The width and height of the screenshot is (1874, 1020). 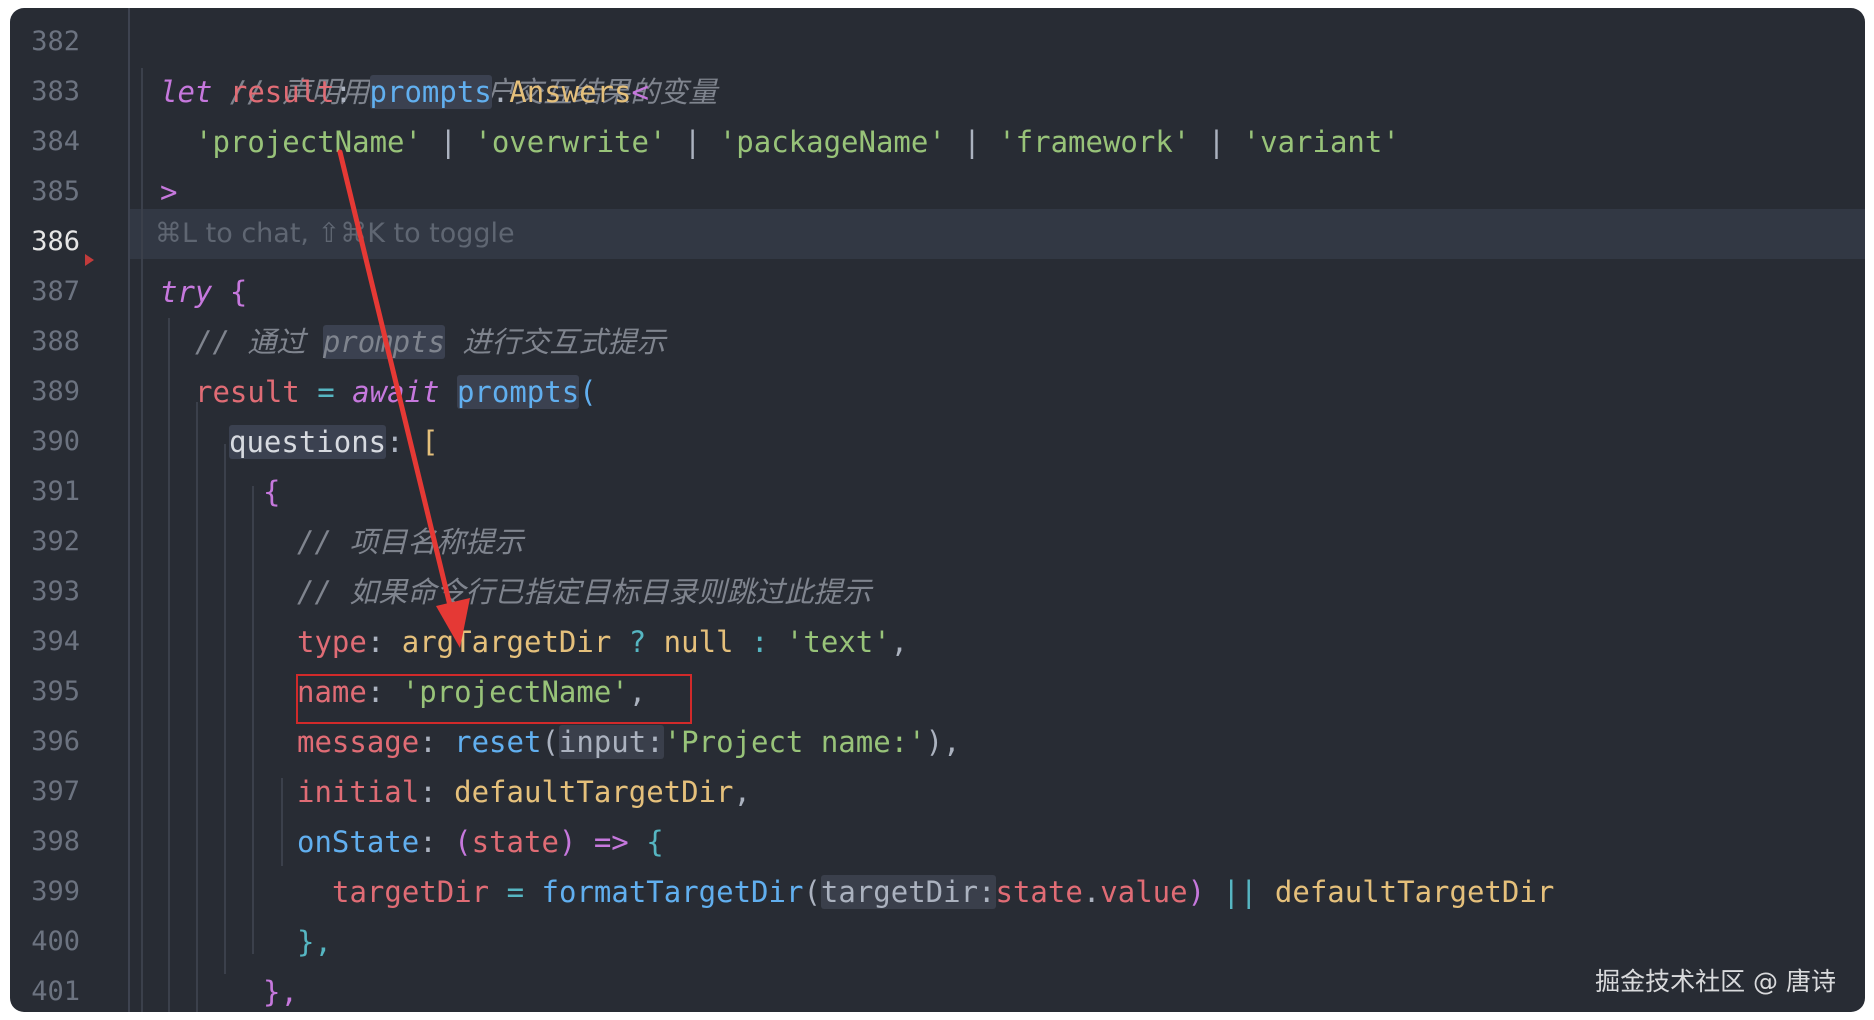 What do you see at coordinates (396, 385) in the screenshot?
I see `arrow-shaft` at bounding box center [396, 385].